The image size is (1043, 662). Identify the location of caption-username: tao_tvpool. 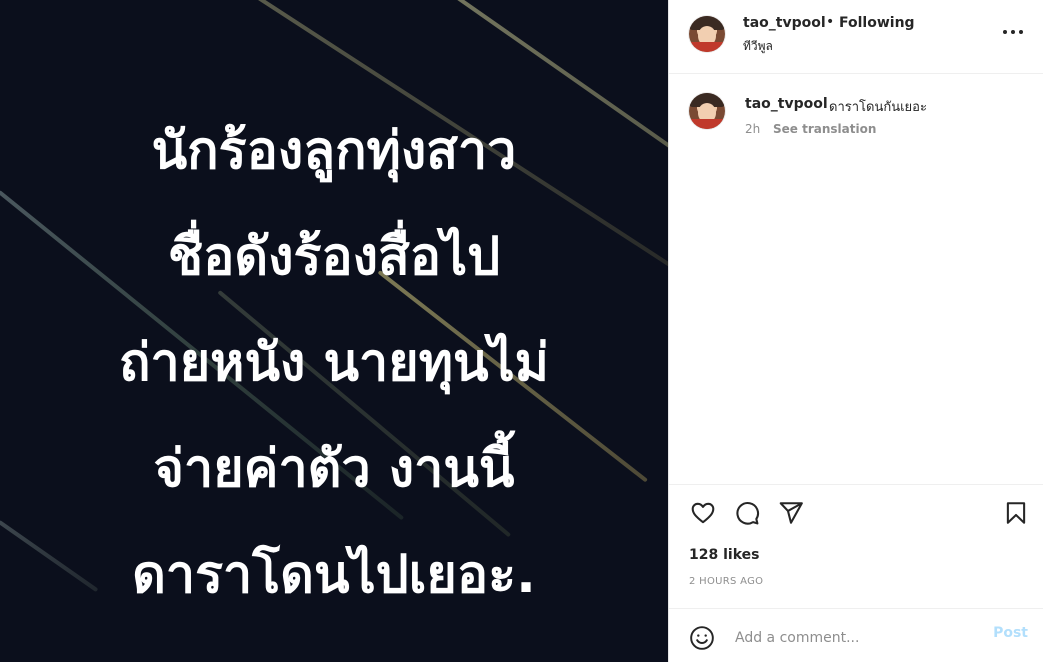
(786, 104).